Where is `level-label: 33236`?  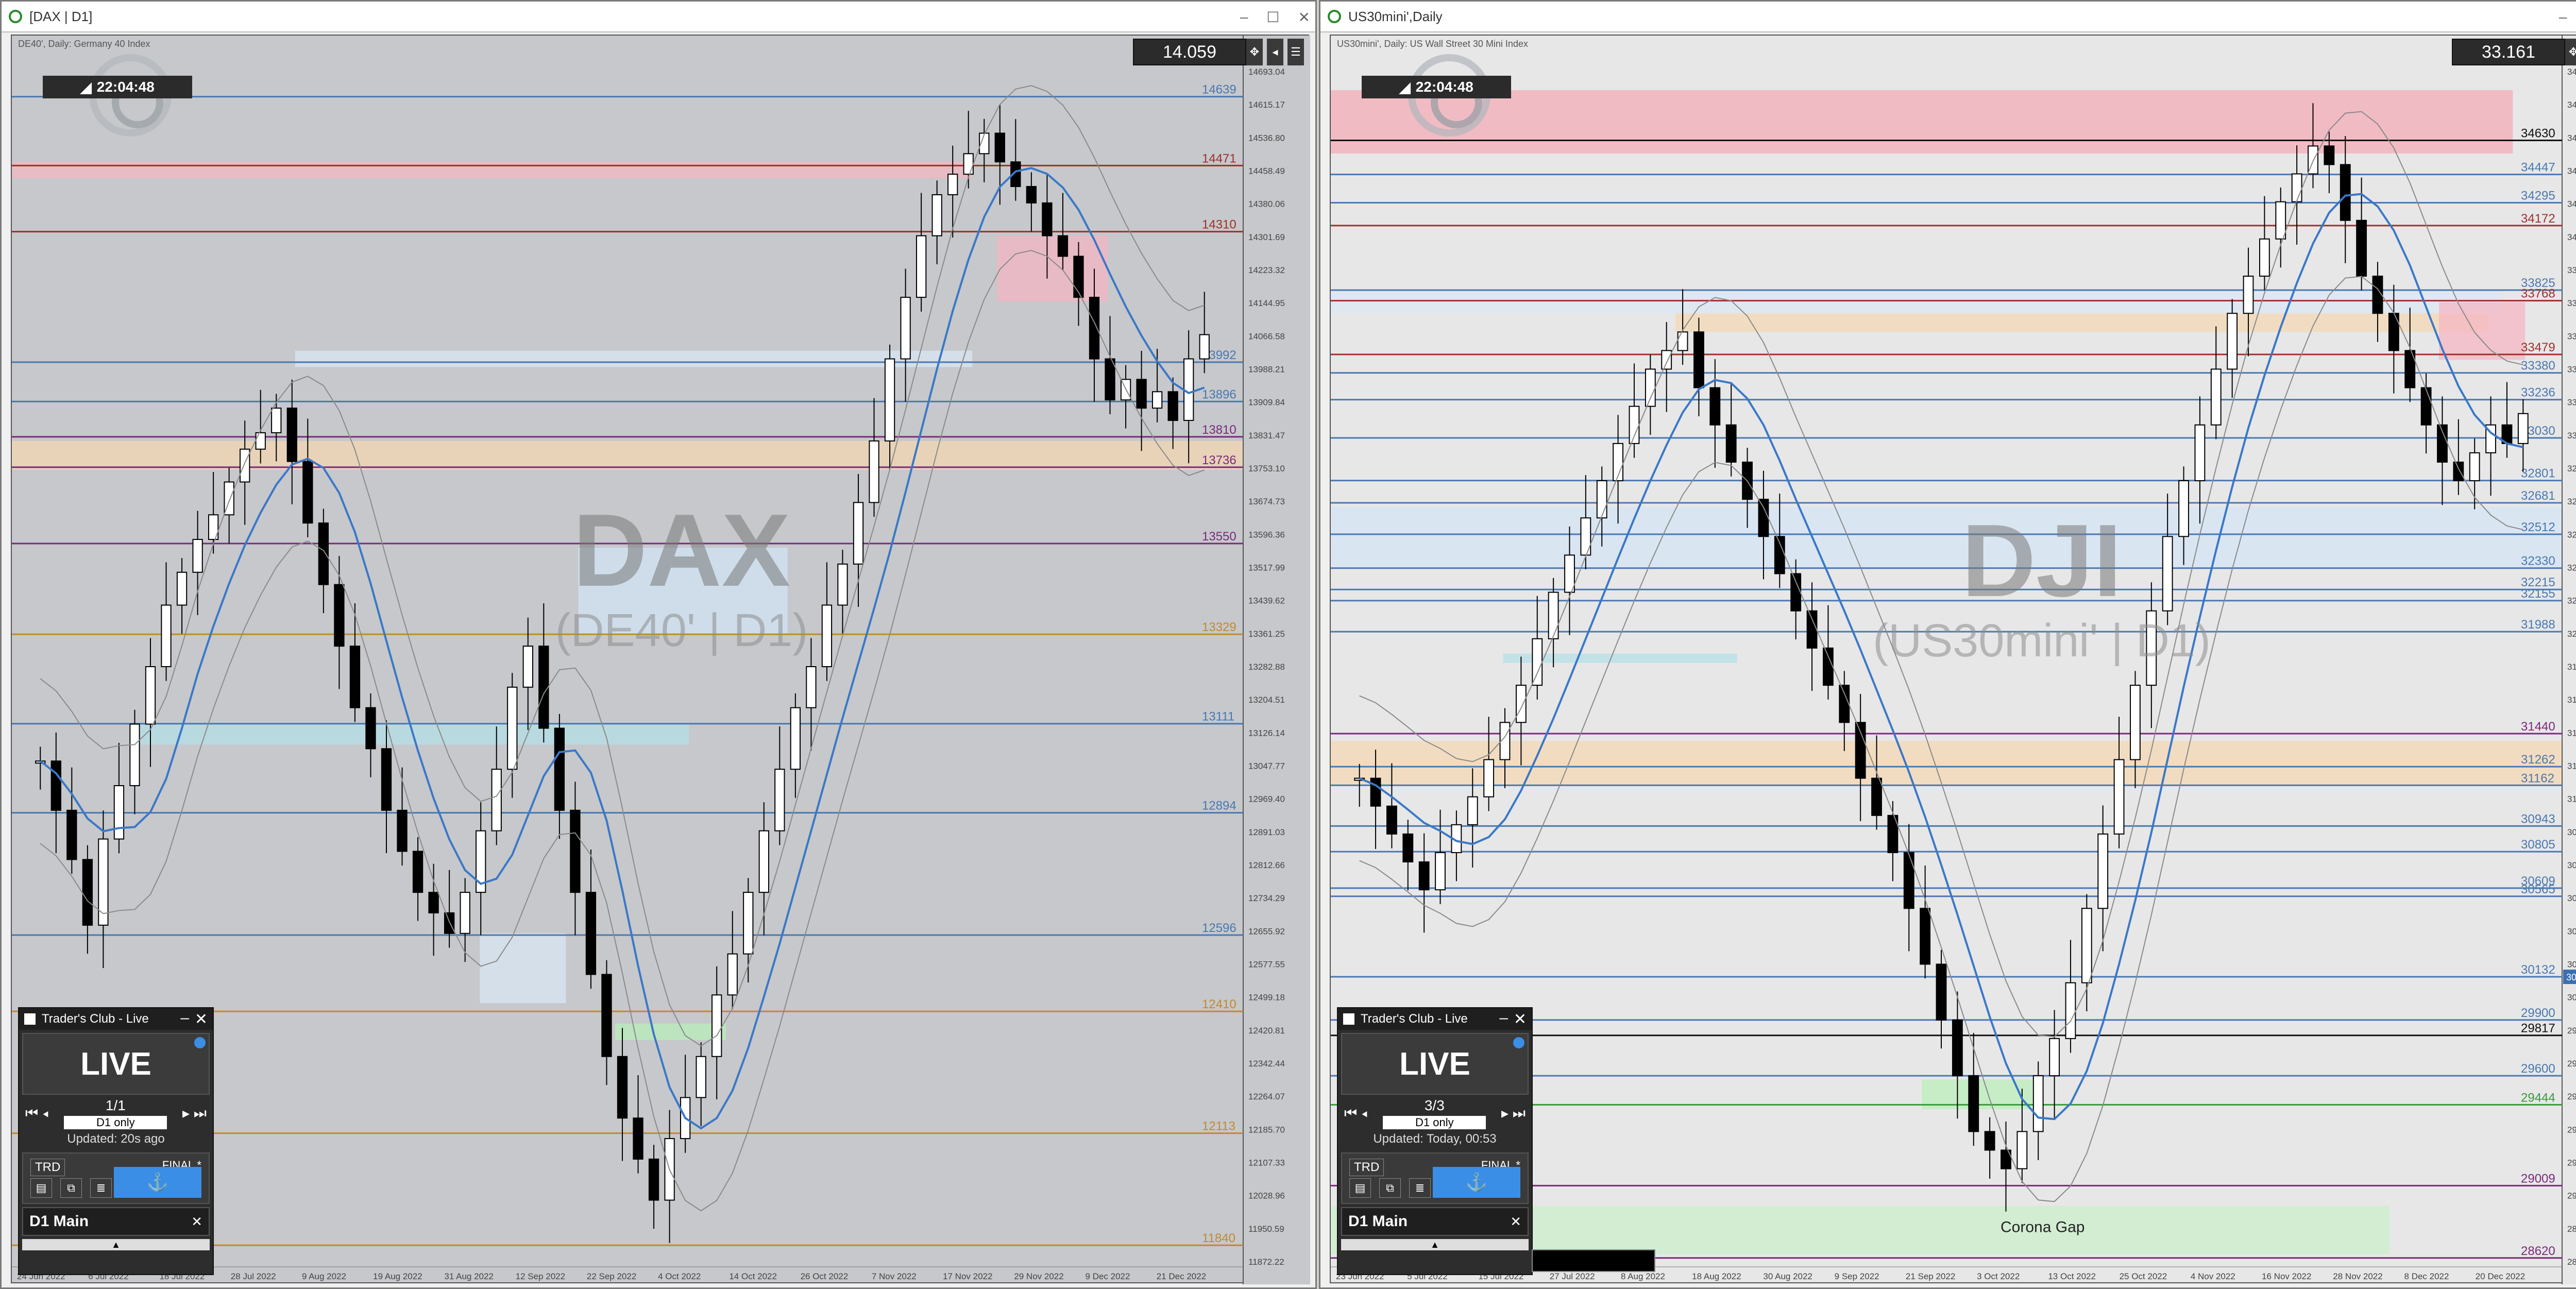 level-label: 33236 is located at coordinates (2538, 393).